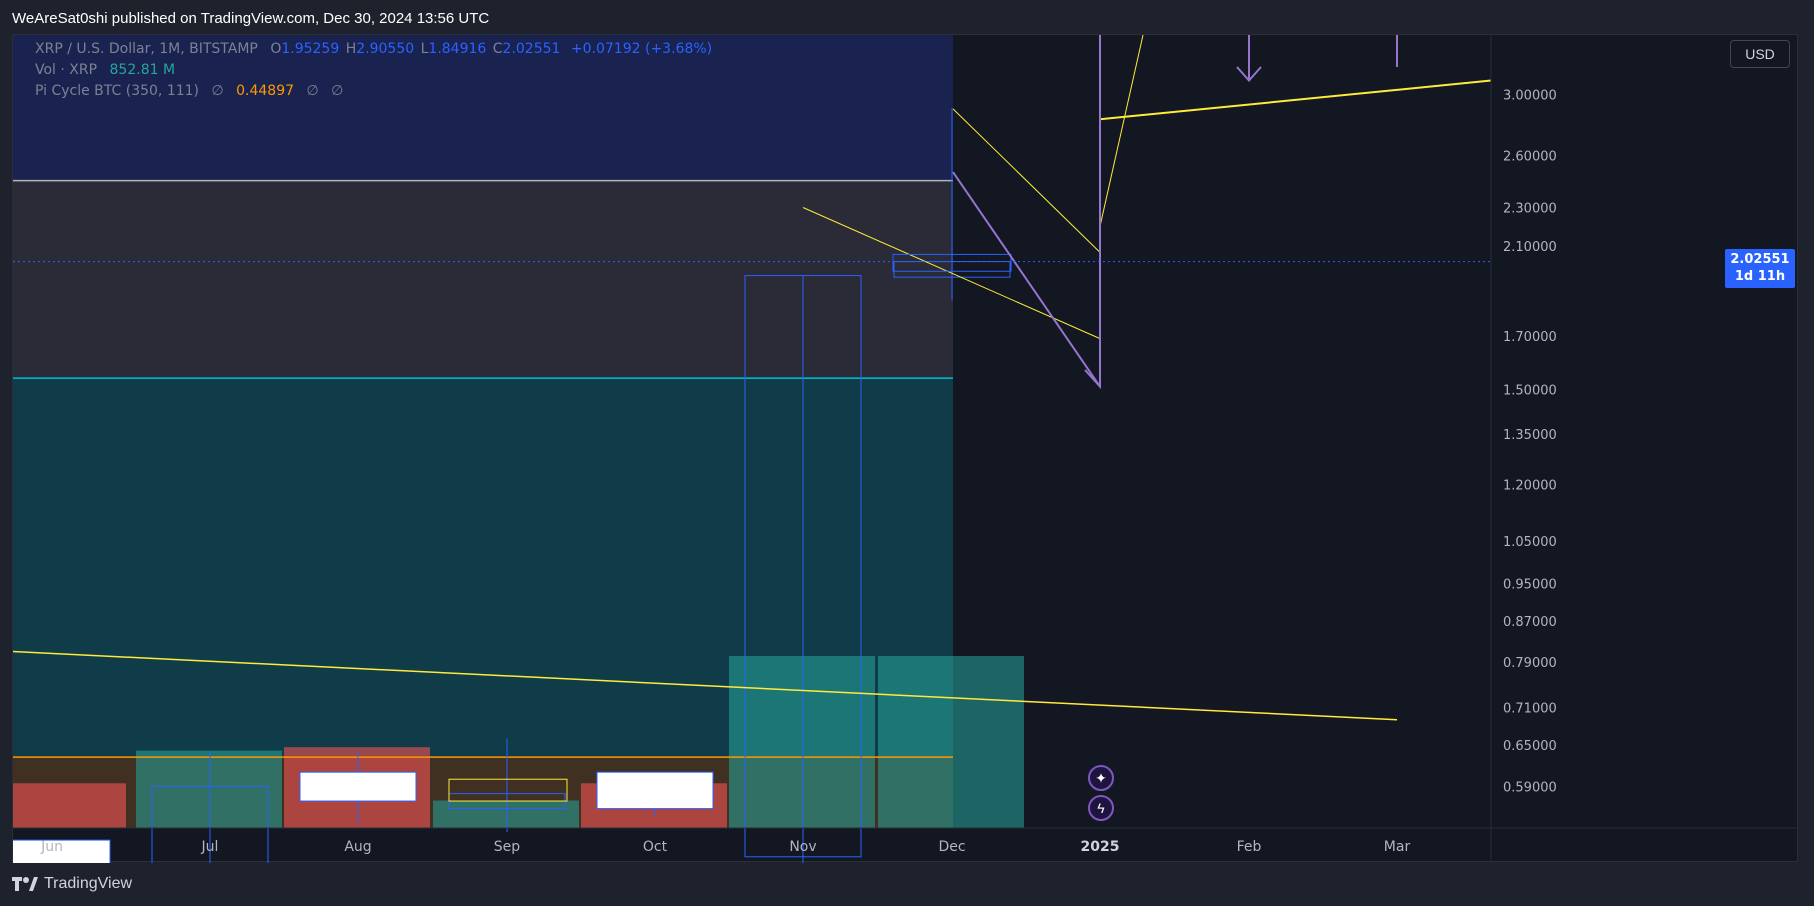 The height and width of the screenshot is (906, 1814). Describe the element at coordinates (457, 49) in the screenshot. I see `low-value: 1.84916` at that location.